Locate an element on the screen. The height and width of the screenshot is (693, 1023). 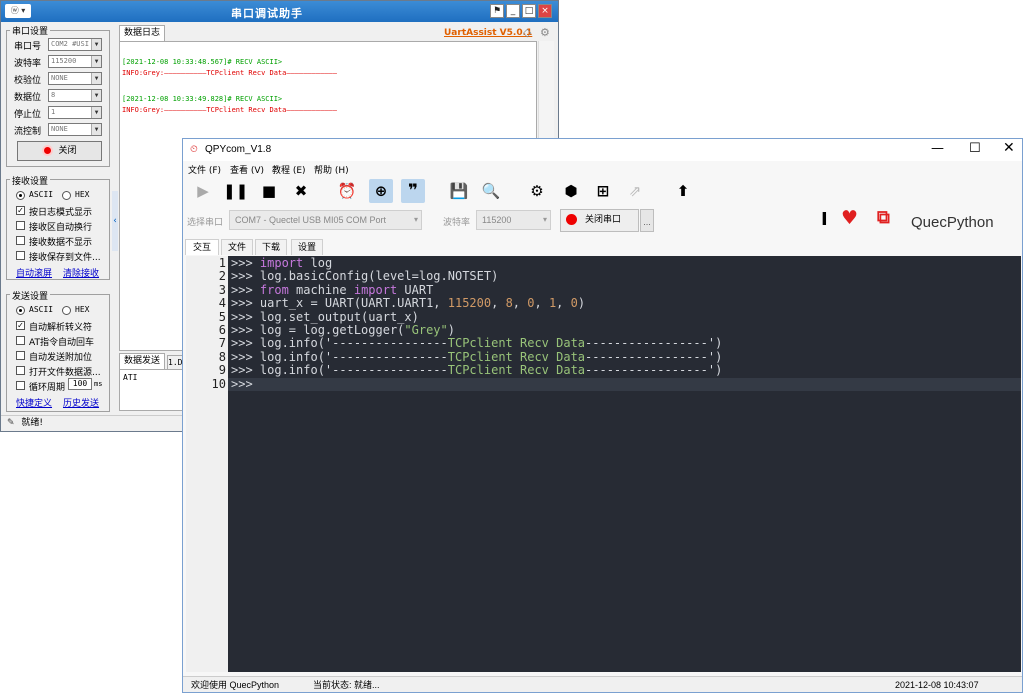
close-port-button: 关闭 is located at coordinates (59, 151).